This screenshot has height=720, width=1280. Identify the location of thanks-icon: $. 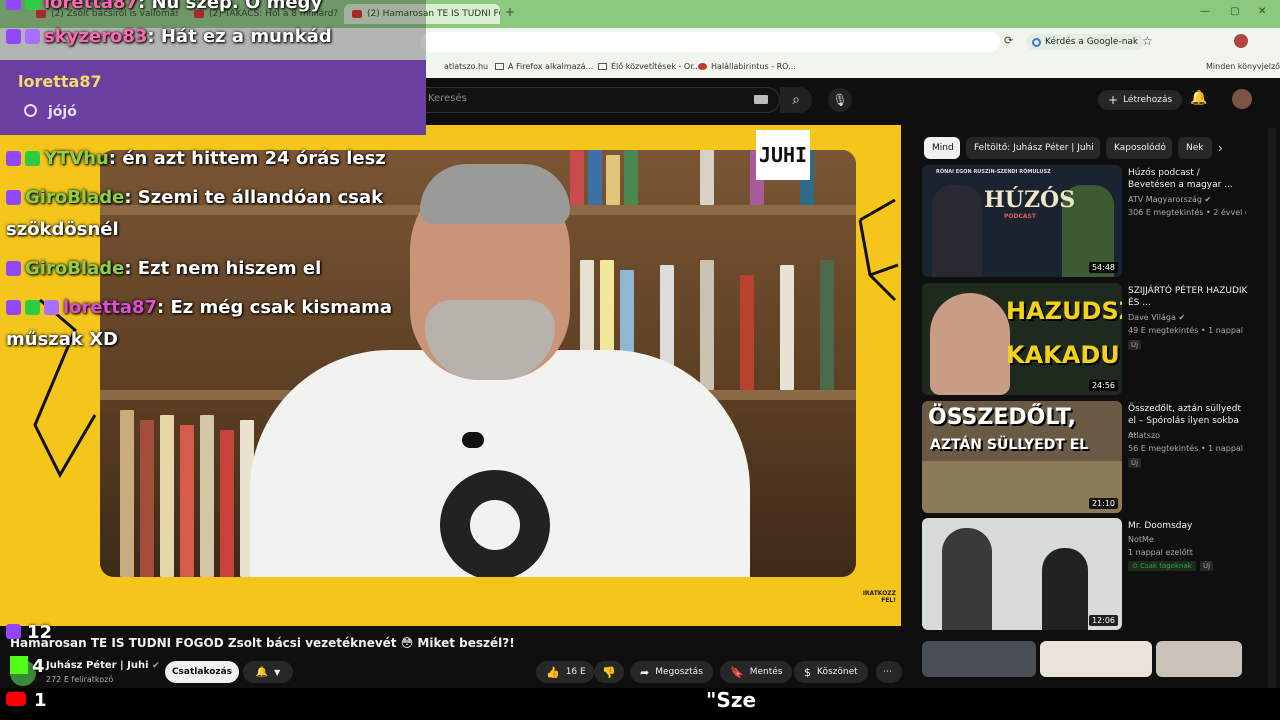
(807, 672).